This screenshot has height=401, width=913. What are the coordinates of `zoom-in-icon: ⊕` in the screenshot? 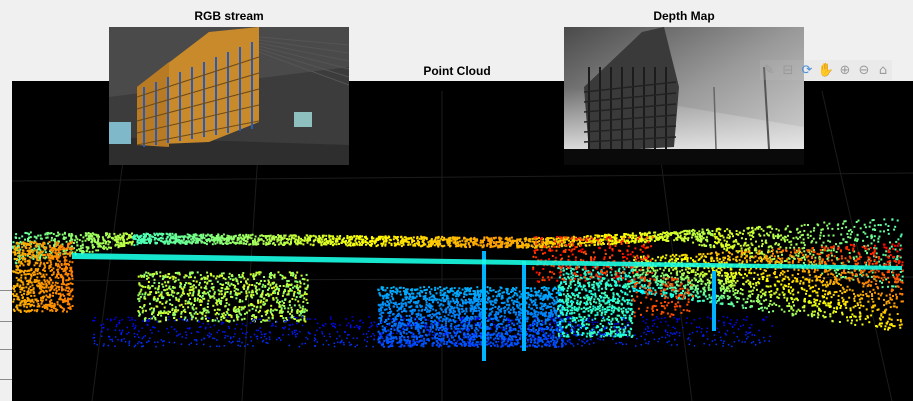 It's located at (845, 70).